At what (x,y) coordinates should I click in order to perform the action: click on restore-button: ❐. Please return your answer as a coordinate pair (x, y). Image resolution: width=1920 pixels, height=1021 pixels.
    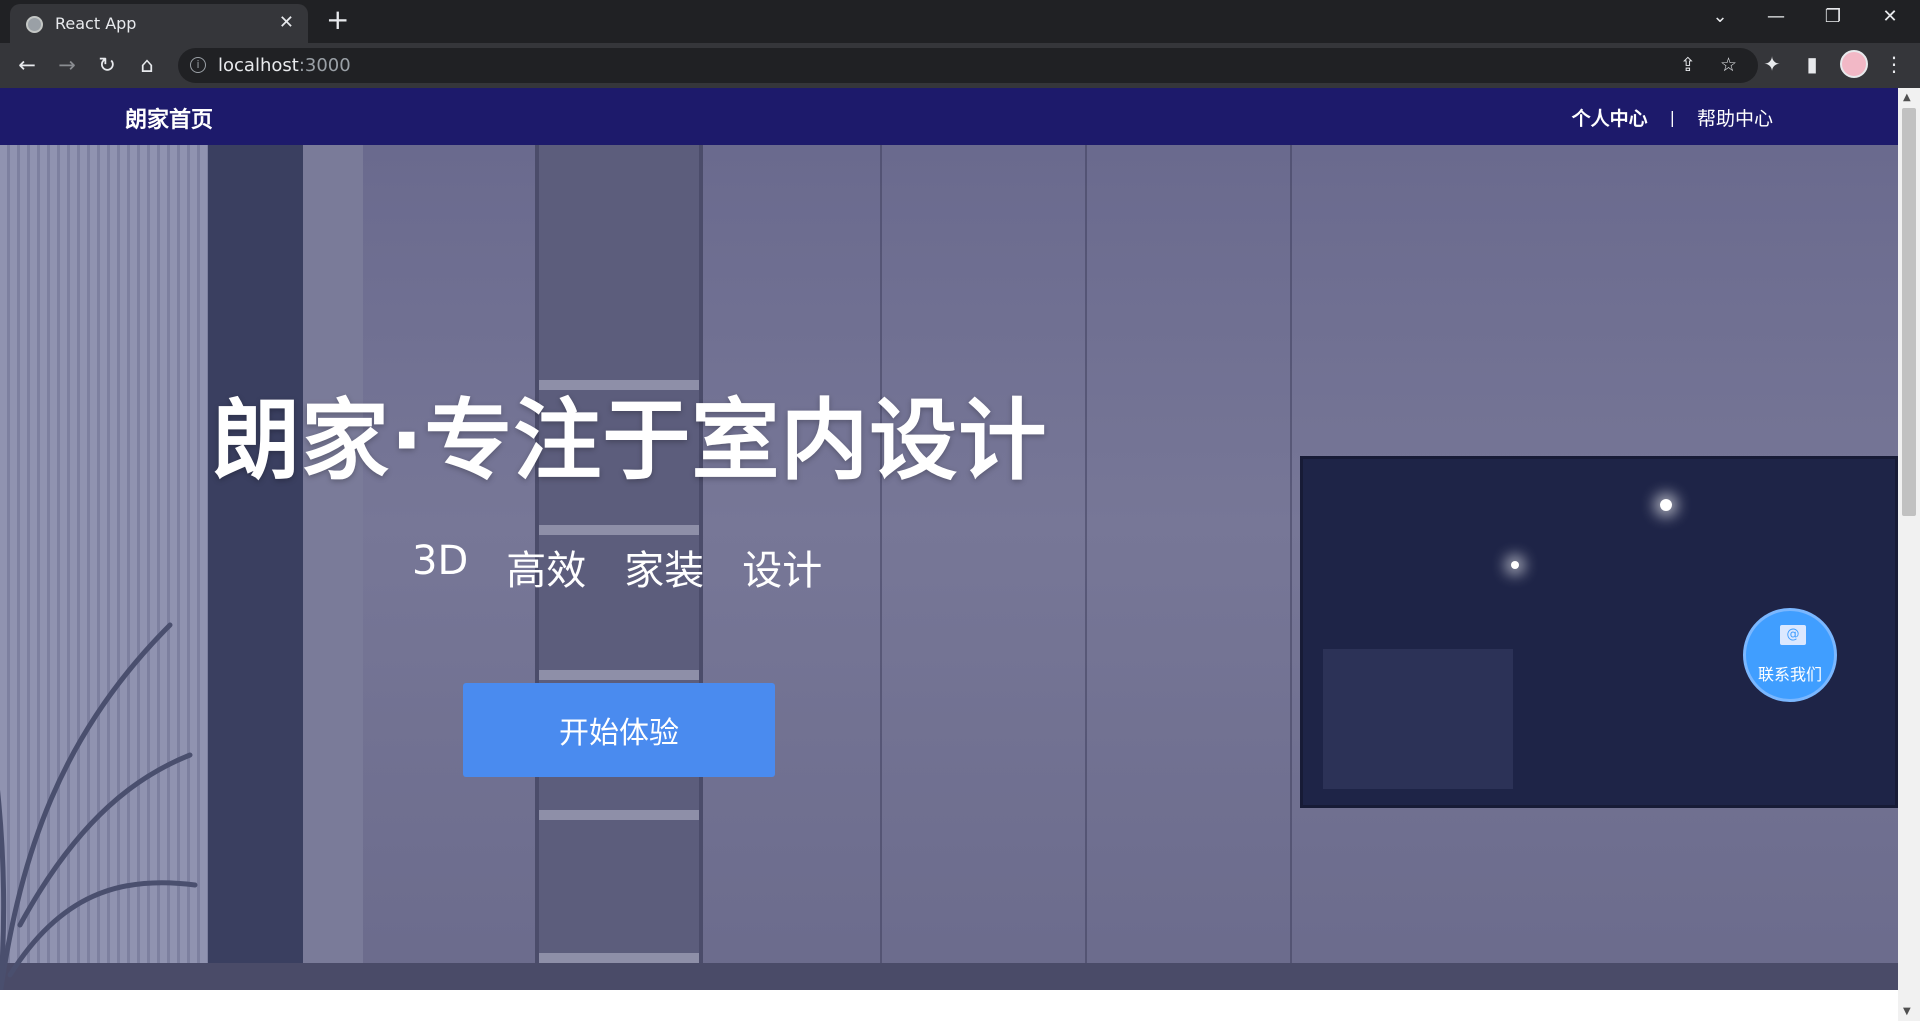
    Looking at the image, I should click on (1833, 16).